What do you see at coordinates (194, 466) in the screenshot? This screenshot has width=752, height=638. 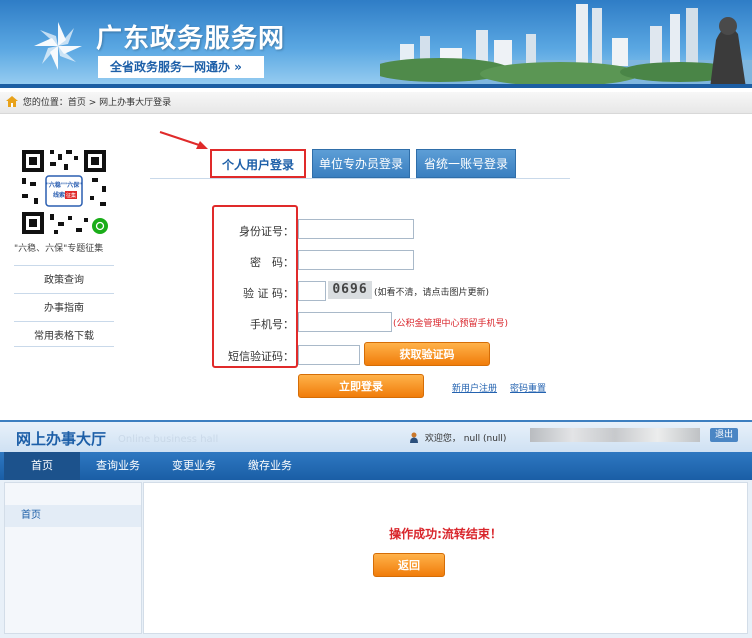 I see `nav-item-change: 变更业务` at bounding box center [194, 466].